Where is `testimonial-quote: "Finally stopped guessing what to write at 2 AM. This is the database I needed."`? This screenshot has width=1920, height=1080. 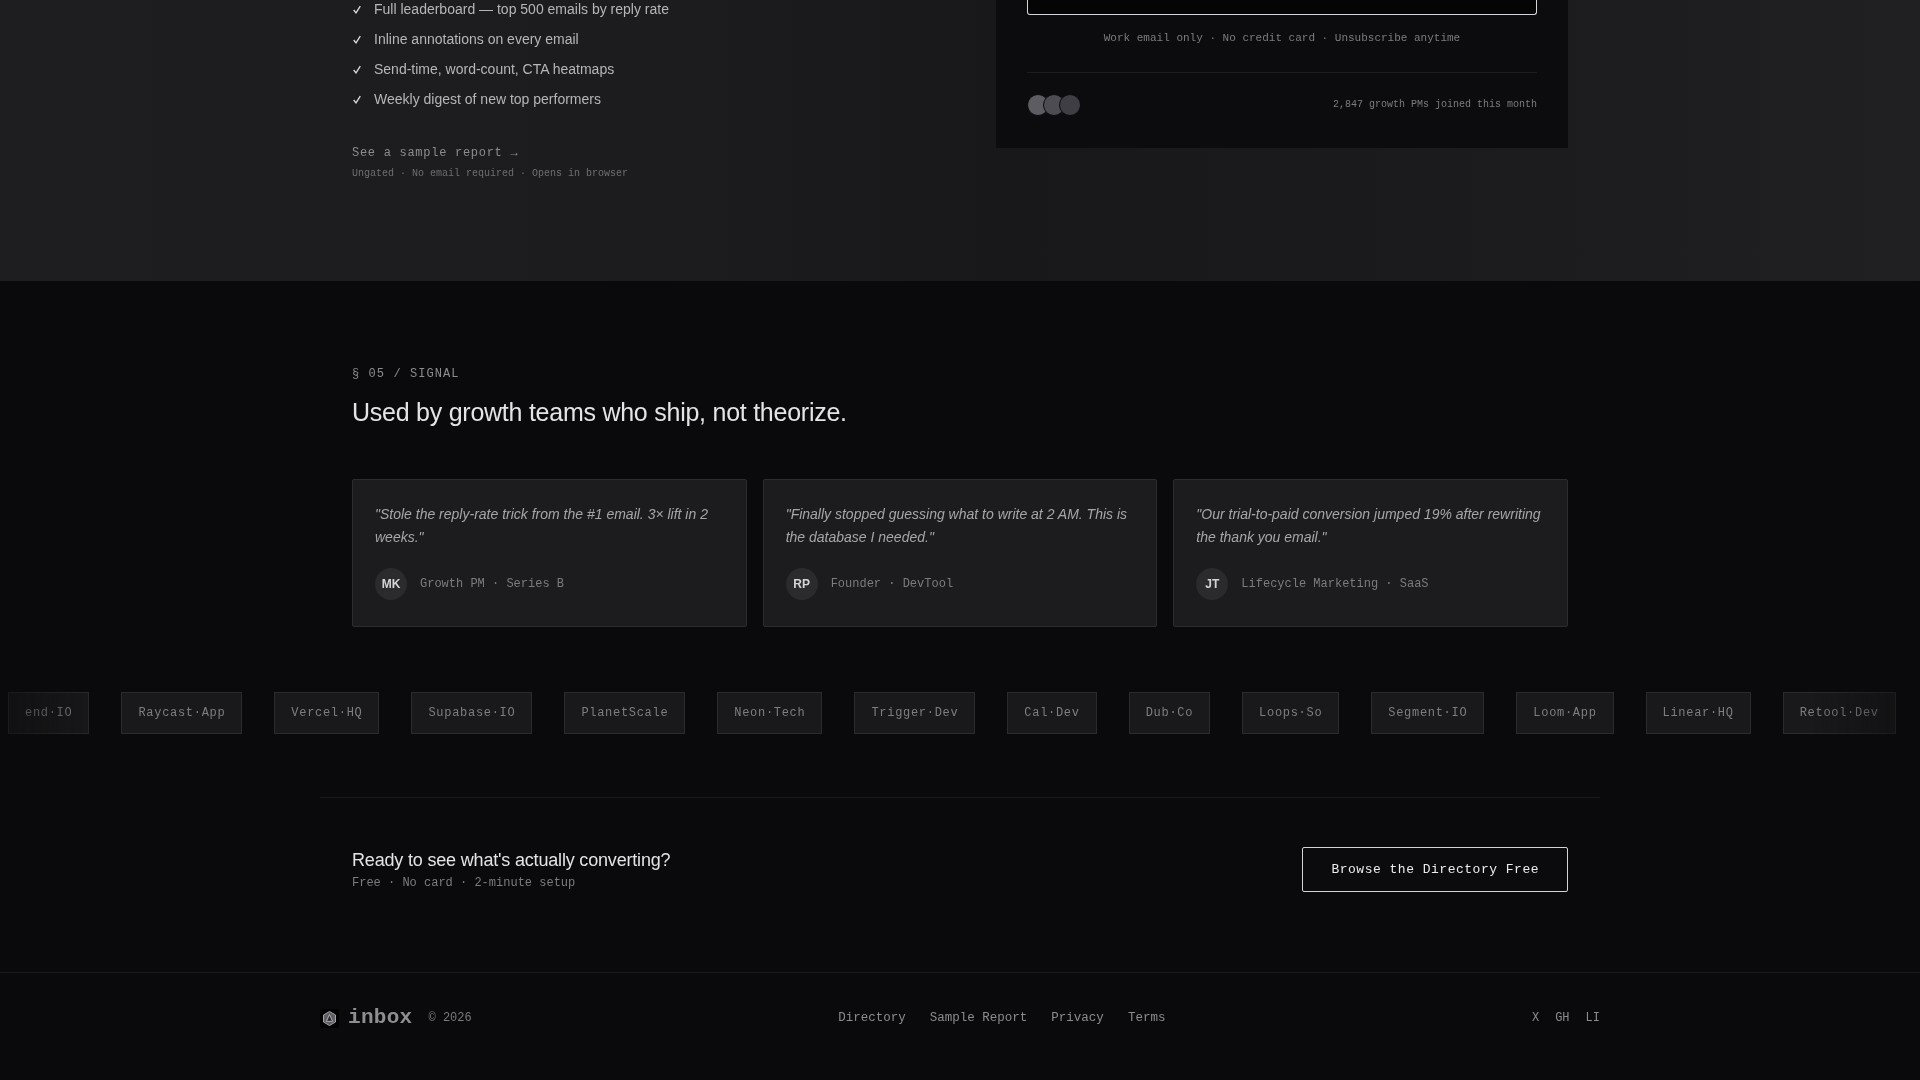 testimonial-quote: "Finally stopped guessing what to write at 2 AM. This is the database I needed." is located at coordinates (957, 526).